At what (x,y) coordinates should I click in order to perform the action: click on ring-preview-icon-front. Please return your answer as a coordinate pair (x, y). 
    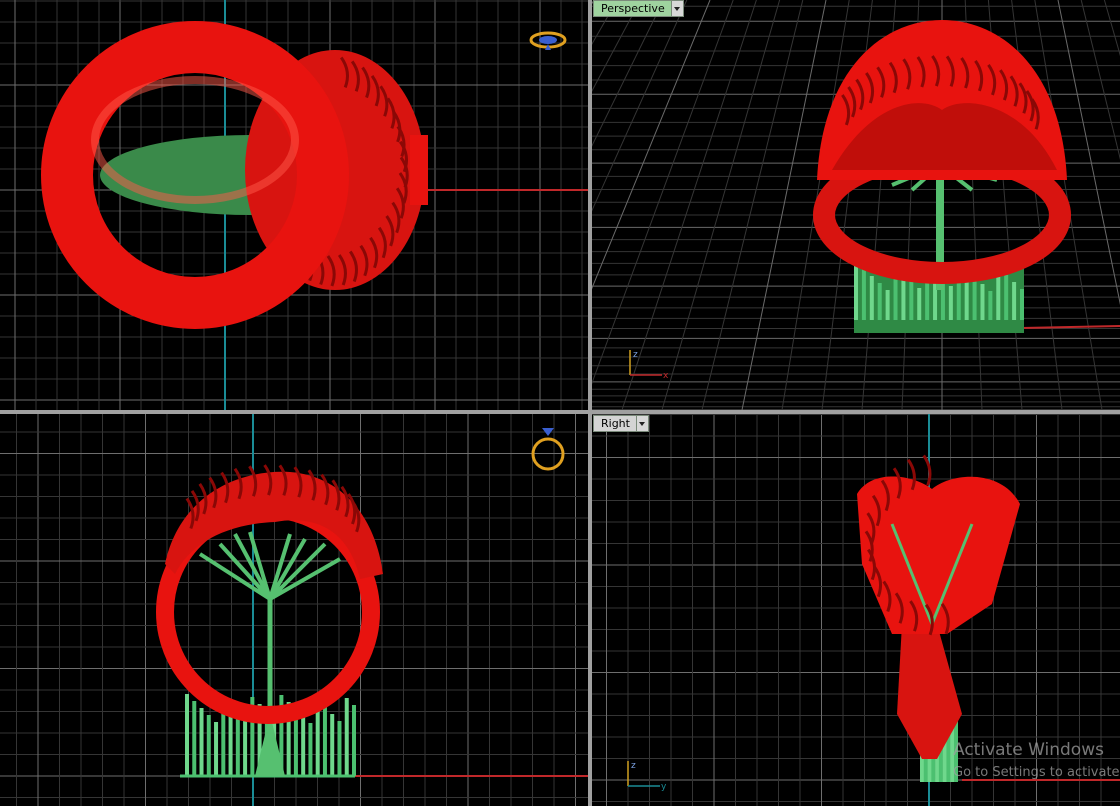
    Looking at the image, I should click on (548, 450).